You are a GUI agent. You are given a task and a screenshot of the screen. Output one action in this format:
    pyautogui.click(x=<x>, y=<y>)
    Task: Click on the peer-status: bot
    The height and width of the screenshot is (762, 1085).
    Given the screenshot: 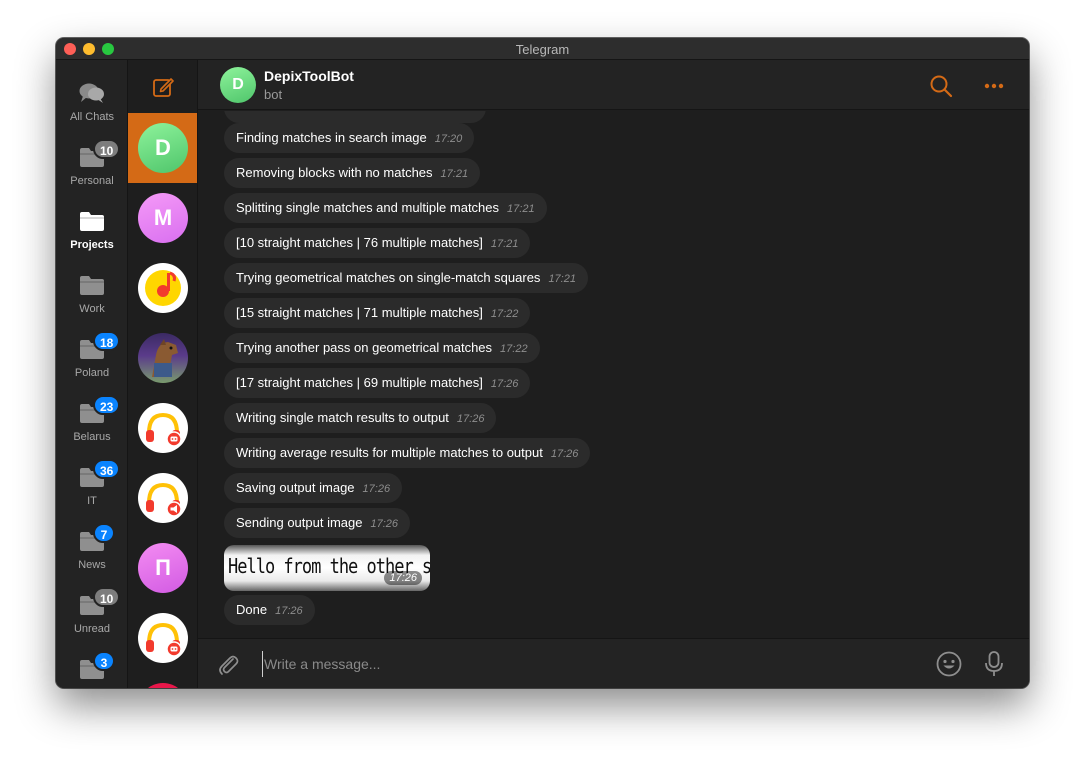 What is the action you would take?
    pyautogui.click(x=273, y=94)
    